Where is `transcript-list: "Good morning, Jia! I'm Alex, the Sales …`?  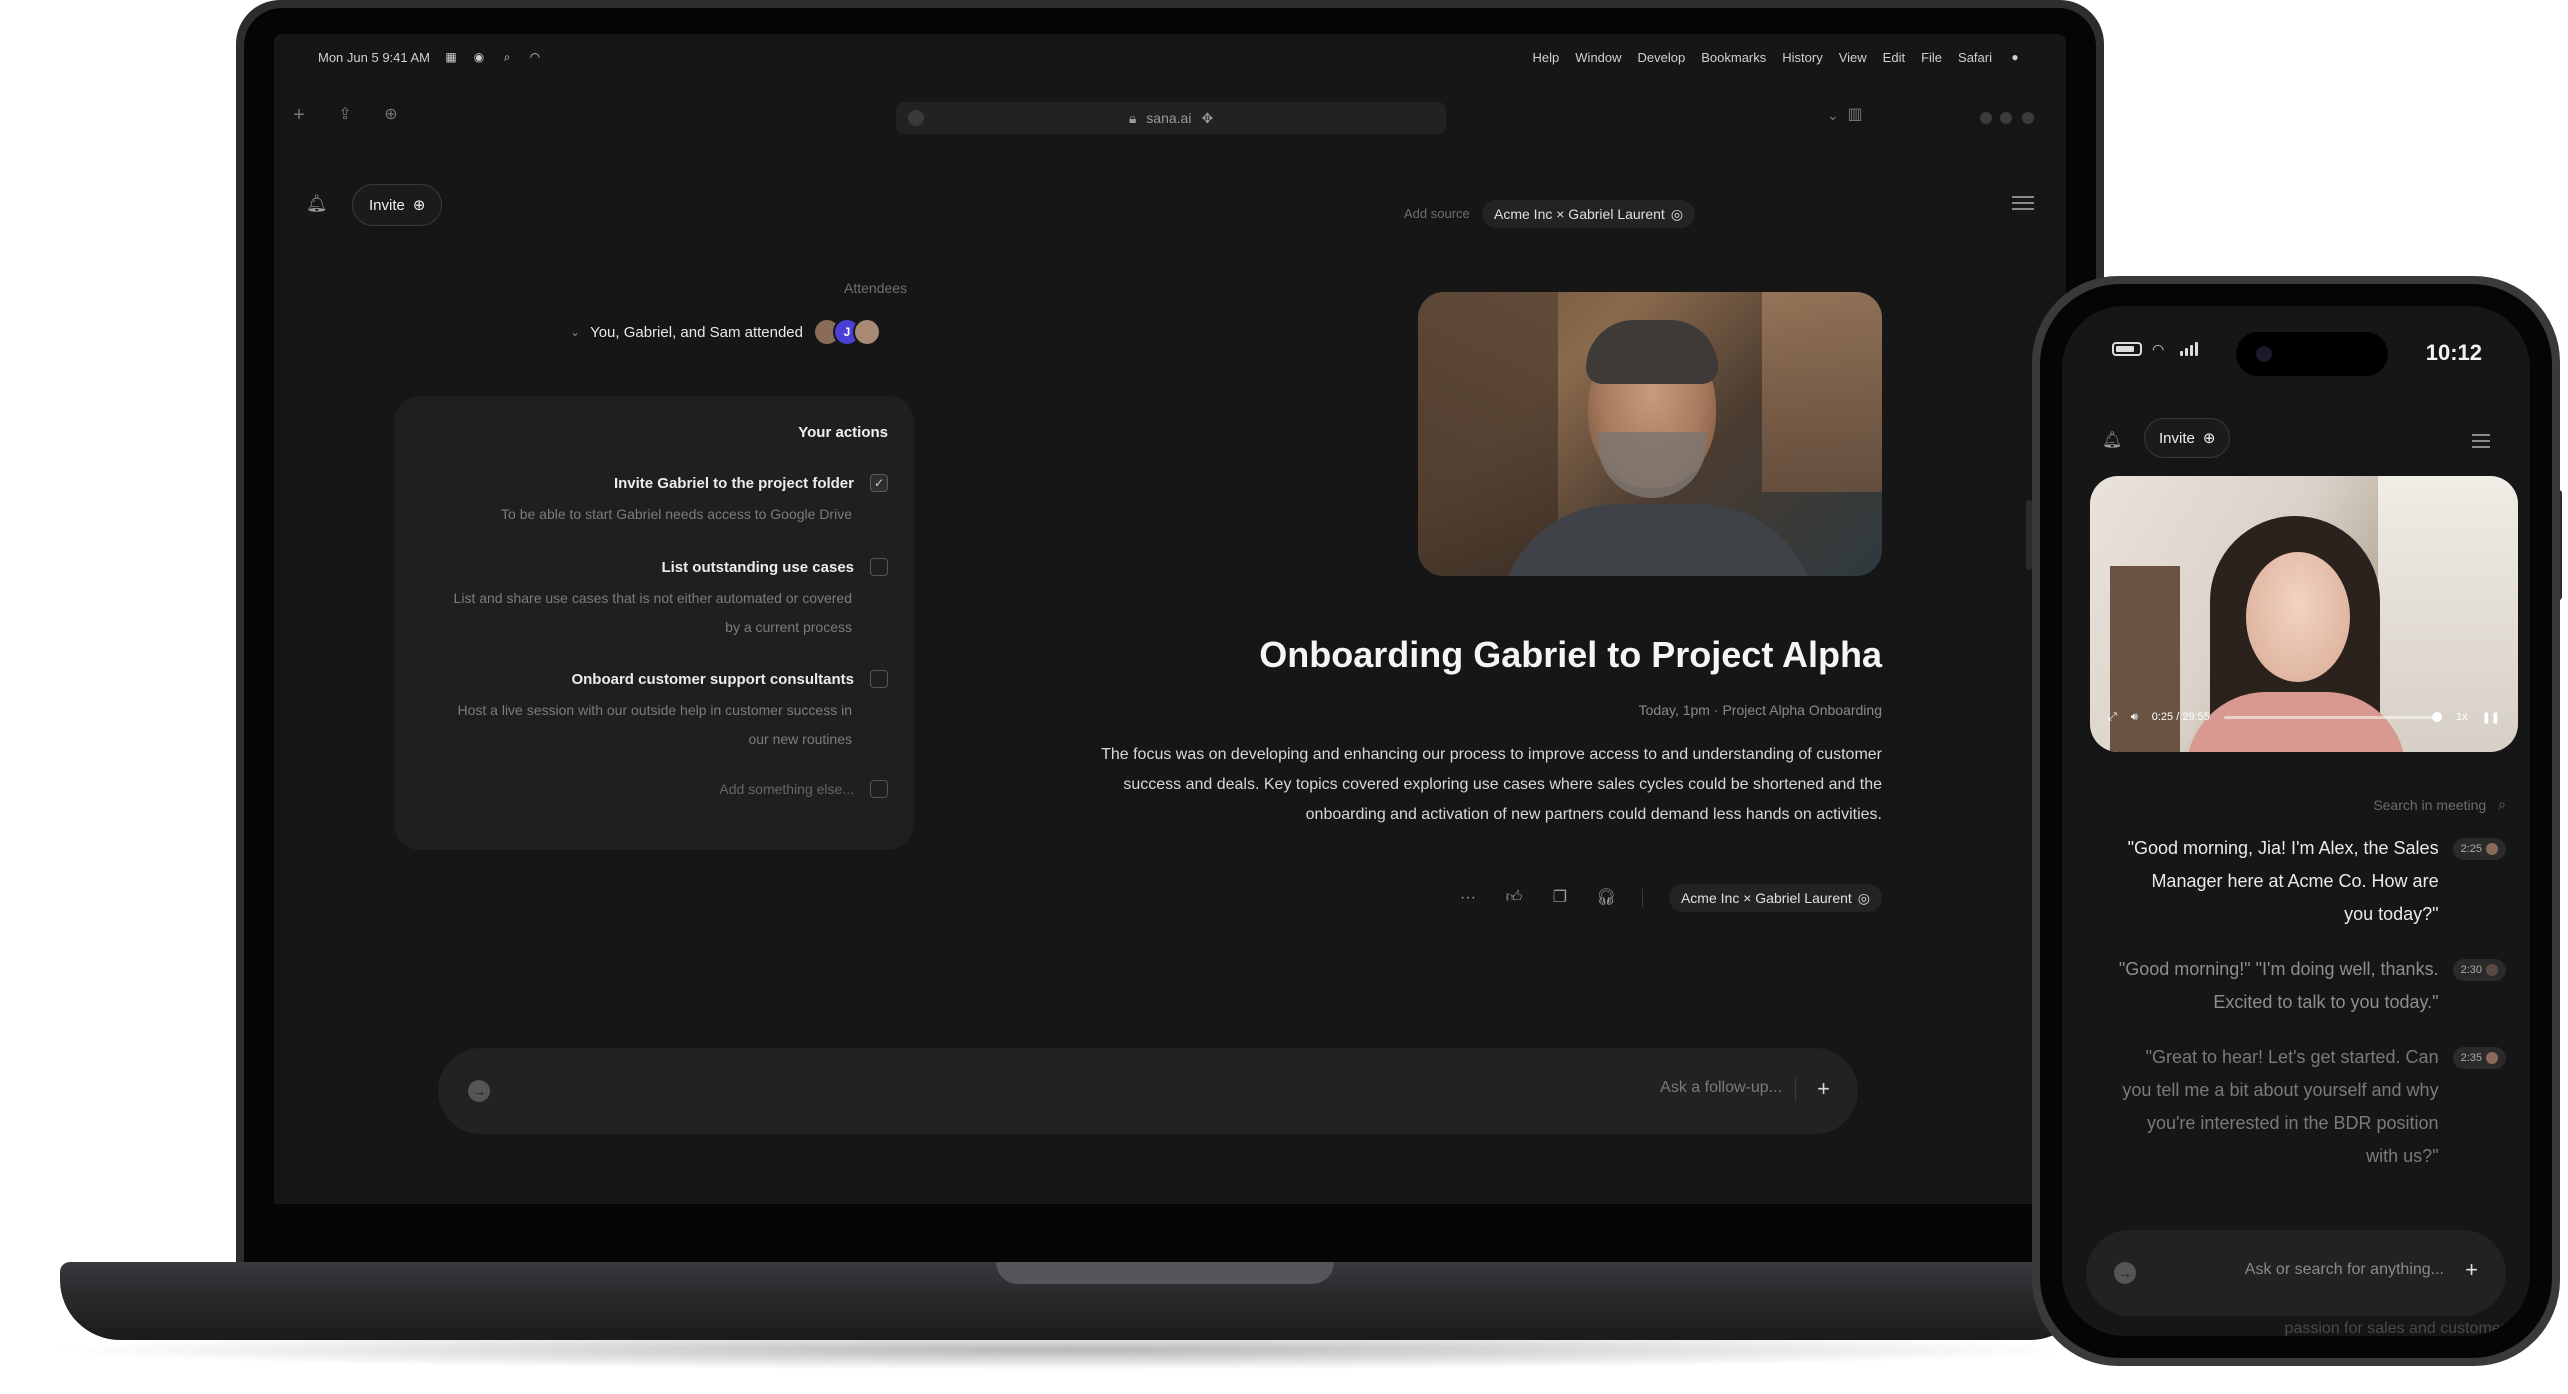
transcript-list: "Good morning, Jia! I'm Alex, the Sales … is located at coordinates (2298, 1013).